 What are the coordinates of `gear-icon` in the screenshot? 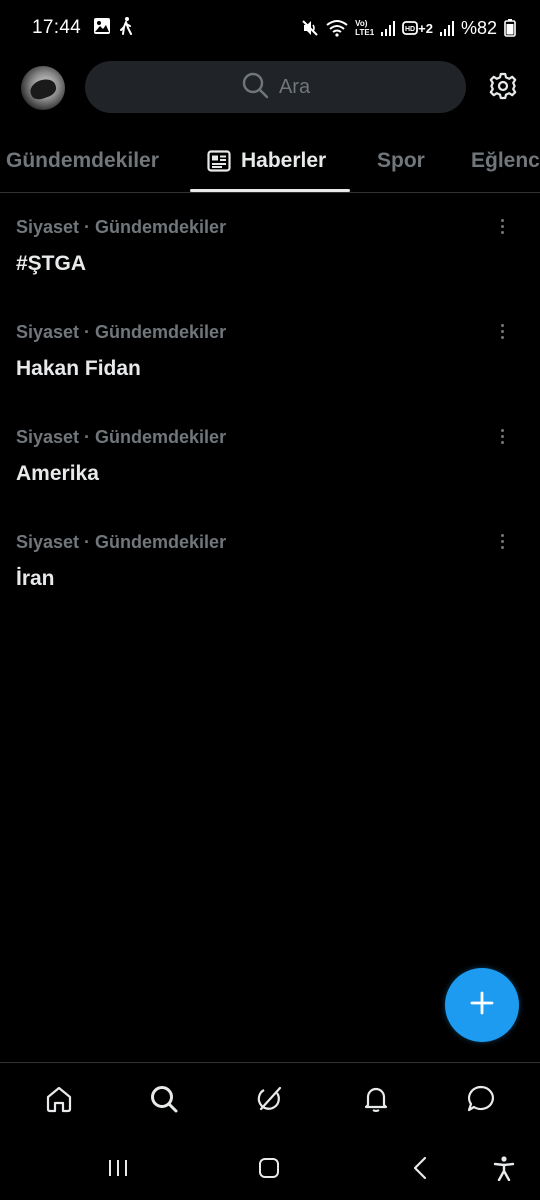 It's located at (503, 88).